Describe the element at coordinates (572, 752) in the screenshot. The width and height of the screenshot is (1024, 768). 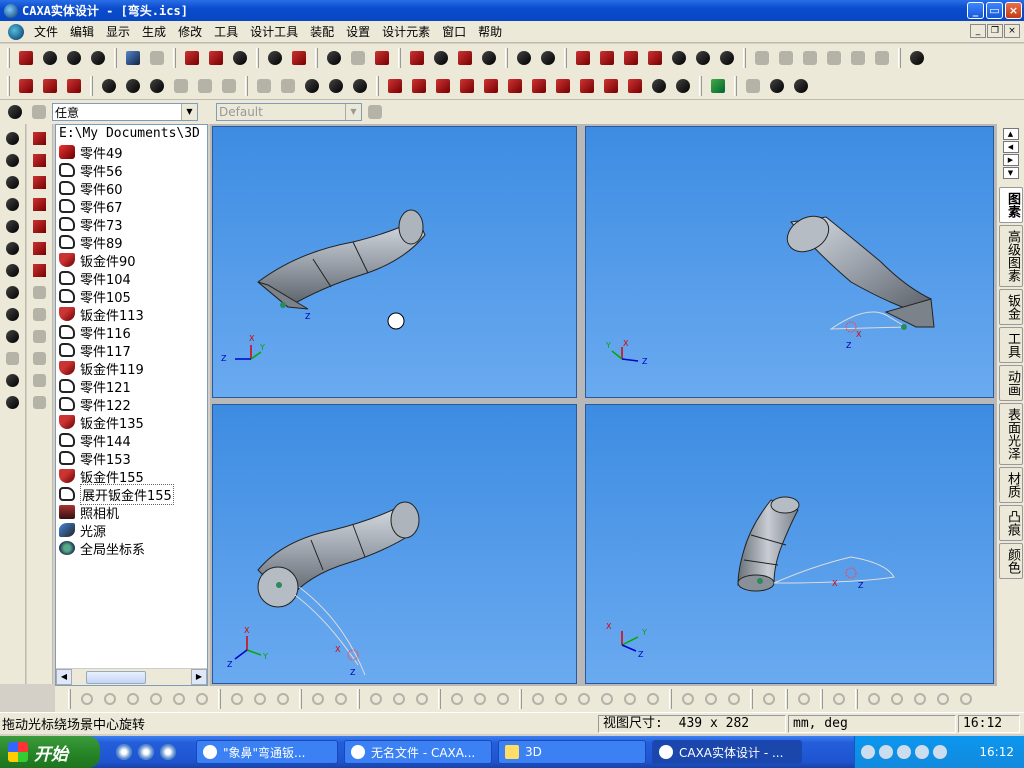
I see `task-3d-folder: 3D` at that location.